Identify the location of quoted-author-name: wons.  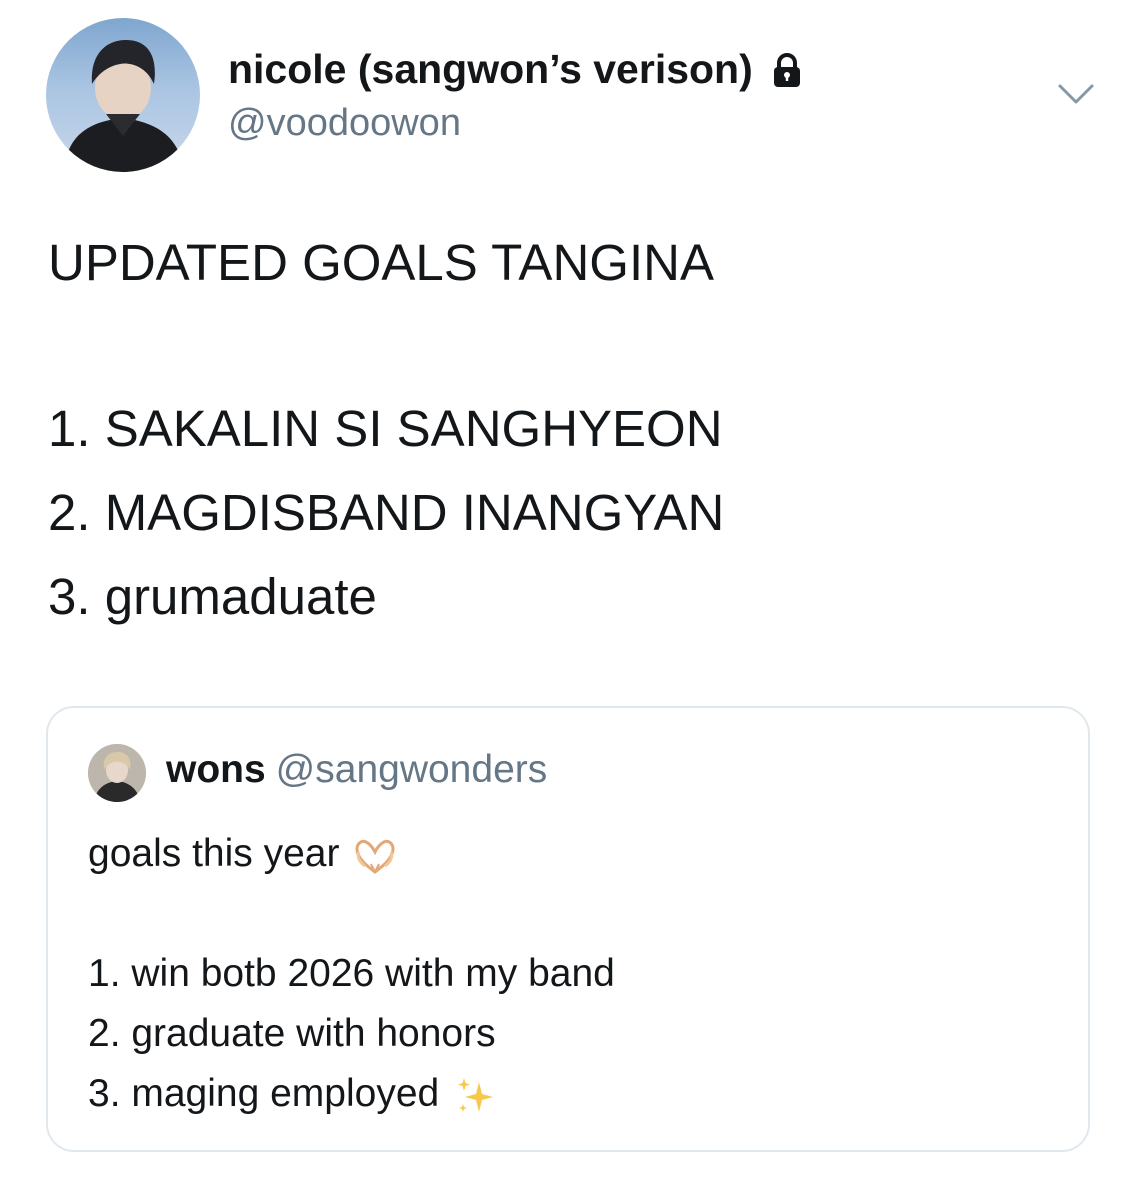
(216, 769).